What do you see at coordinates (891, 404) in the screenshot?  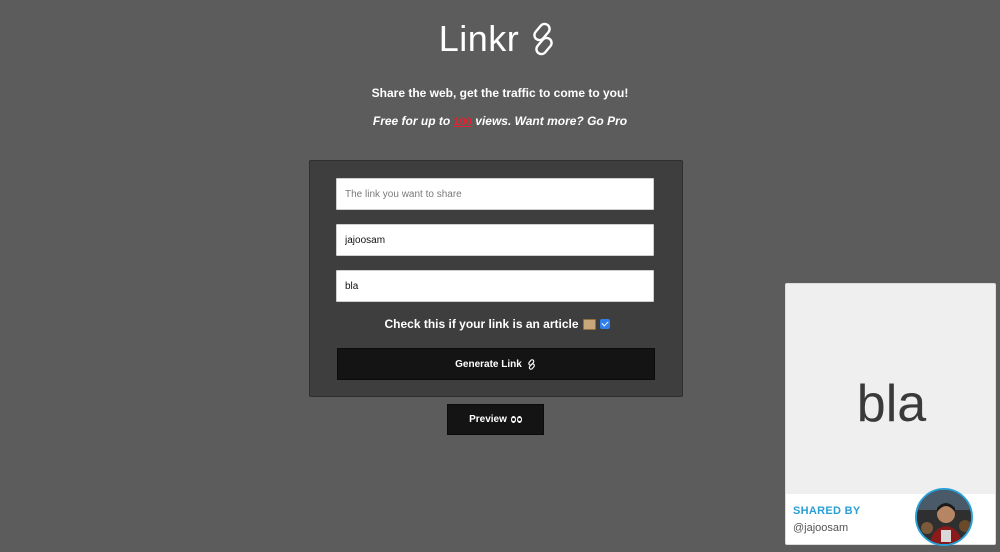 I see `preview-text: bla` at bounding box center [891, 404].